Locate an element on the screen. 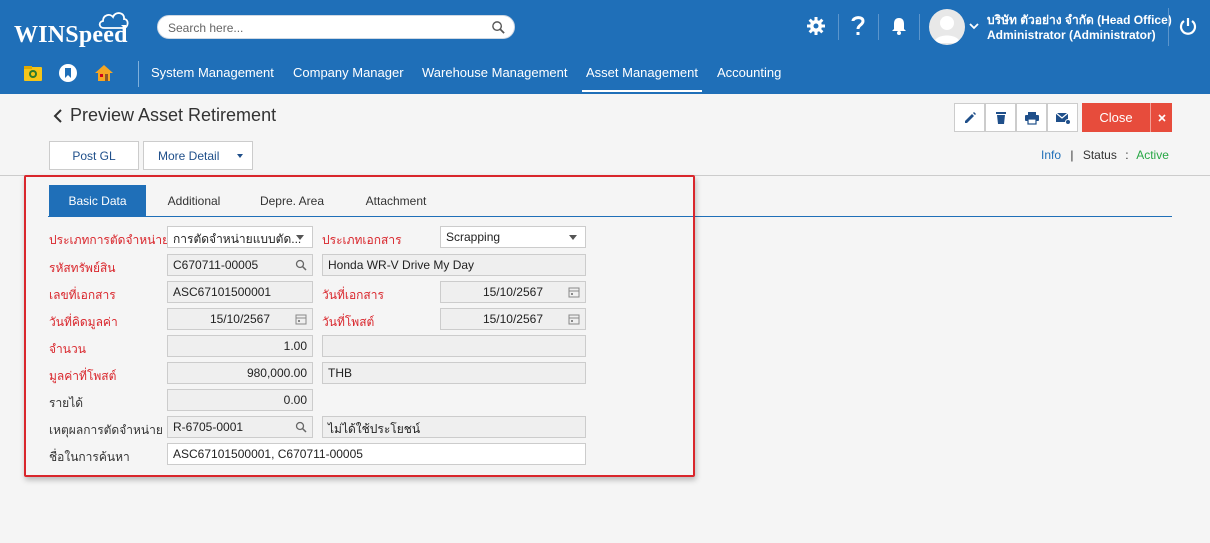  winspeed-logo: WINSpeed is located at coordinates (76, 28).